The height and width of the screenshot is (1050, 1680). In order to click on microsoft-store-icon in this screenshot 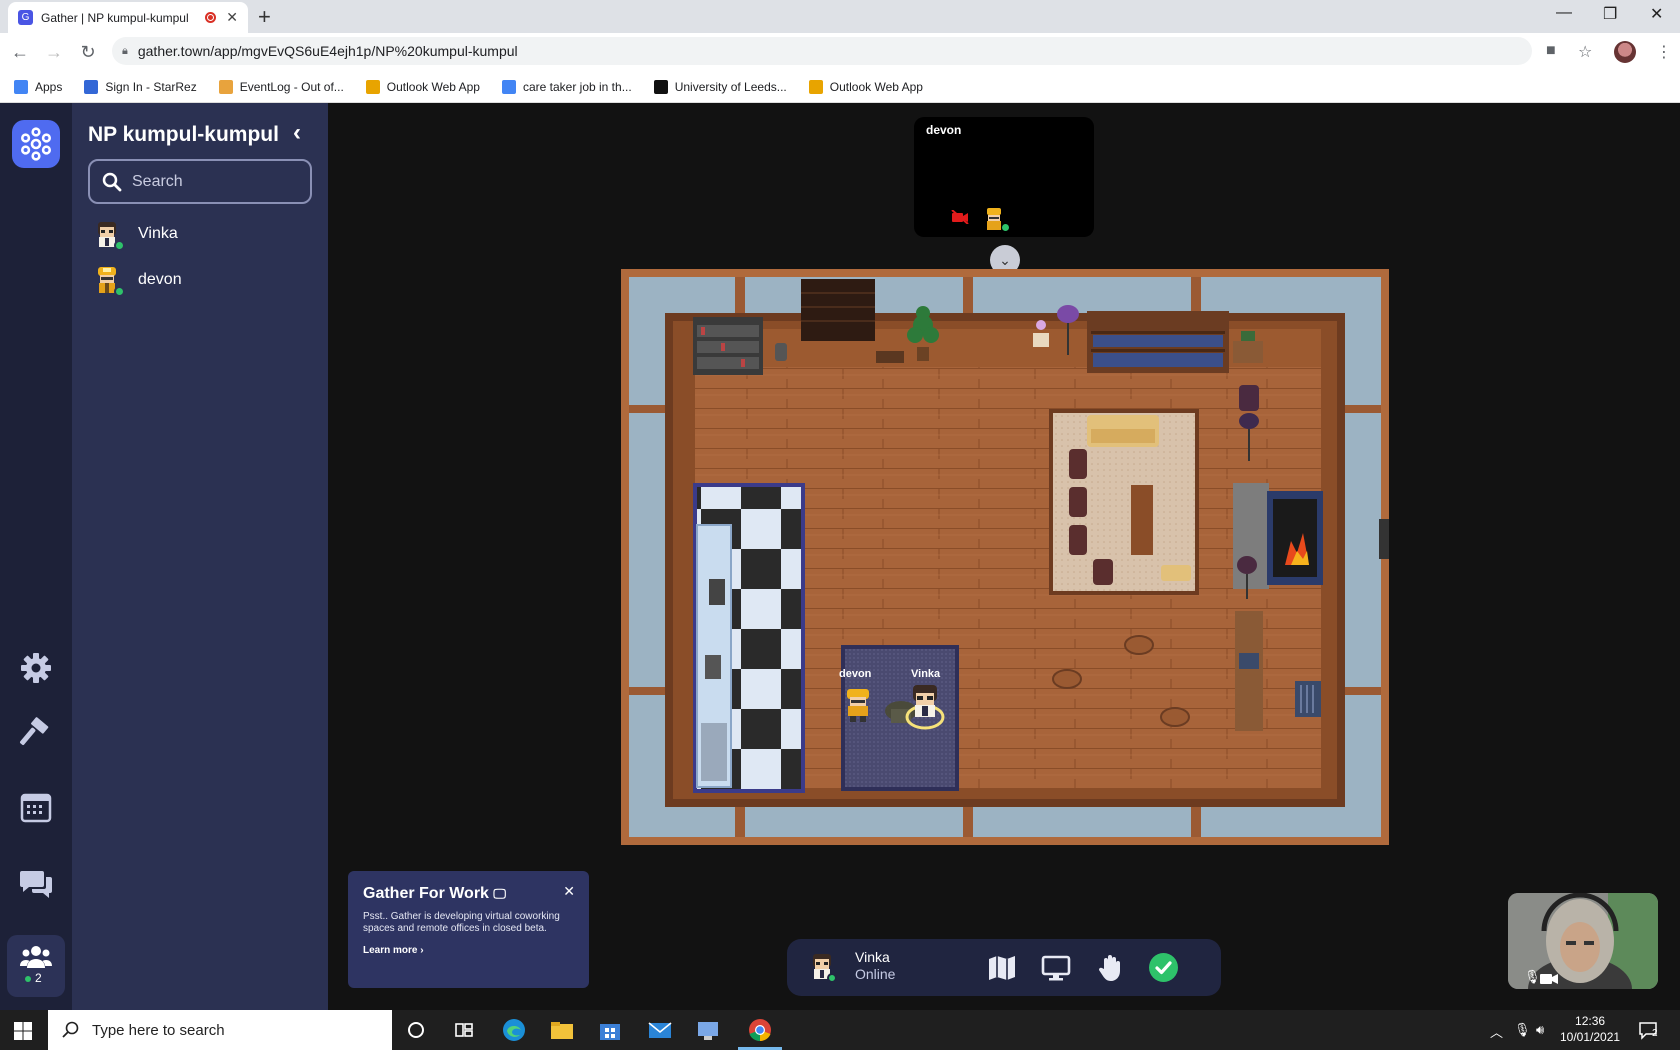, I will do `click(610, 1030)`.